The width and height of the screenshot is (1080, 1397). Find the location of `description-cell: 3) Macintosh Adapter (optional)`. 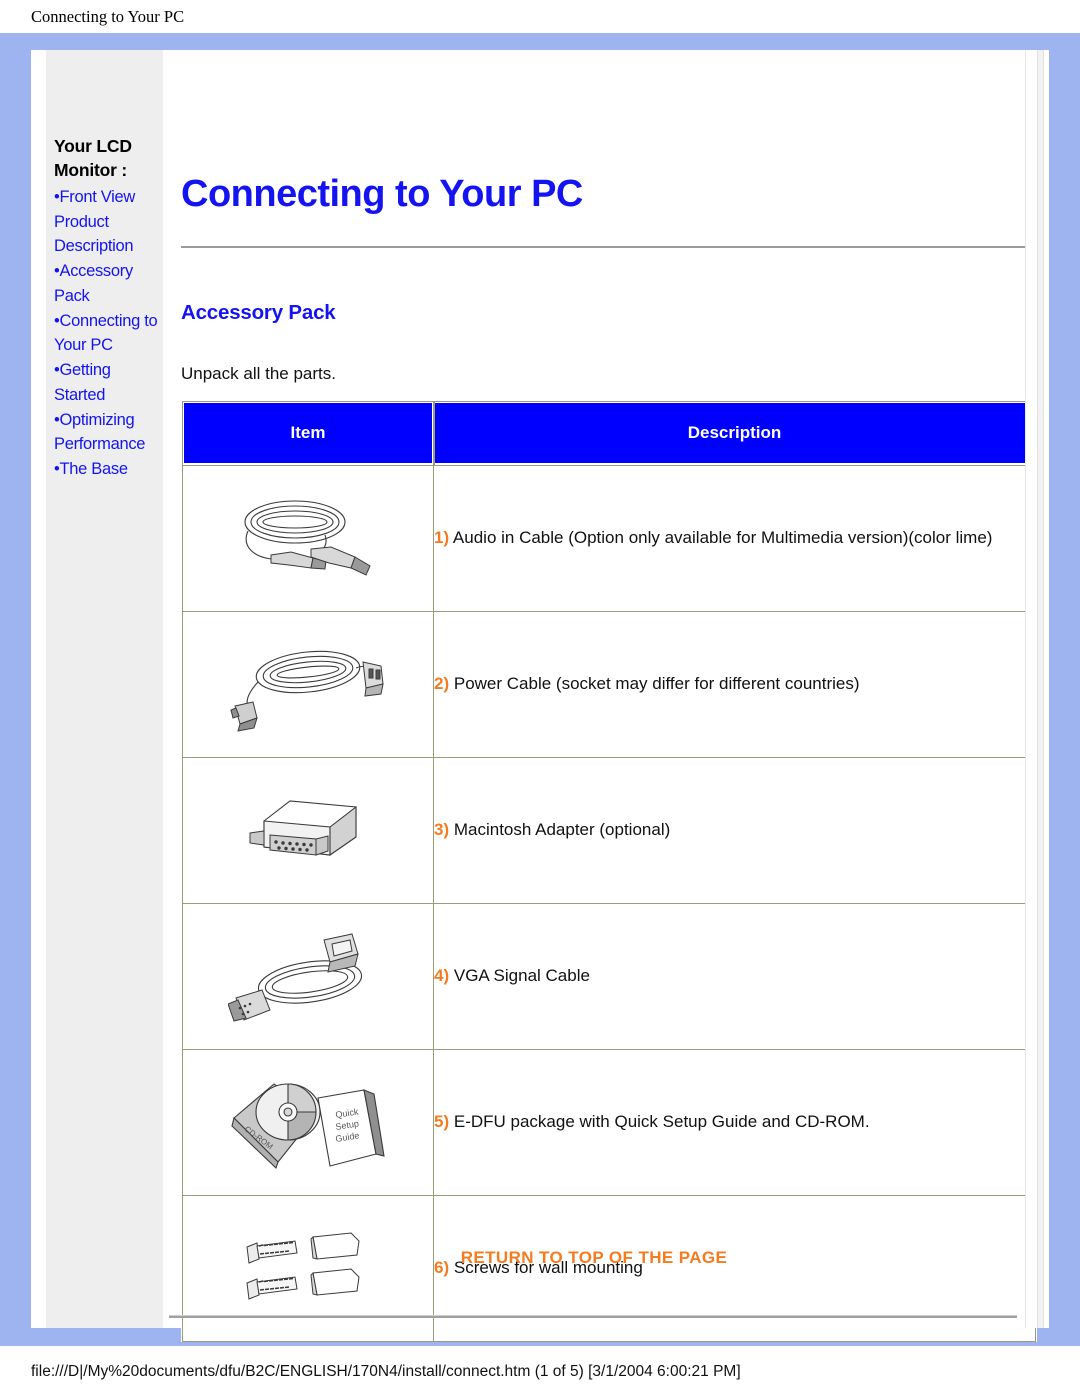

description-cell: 3) Macintosh Adapter (optional) is located at coordinates (734, 830).